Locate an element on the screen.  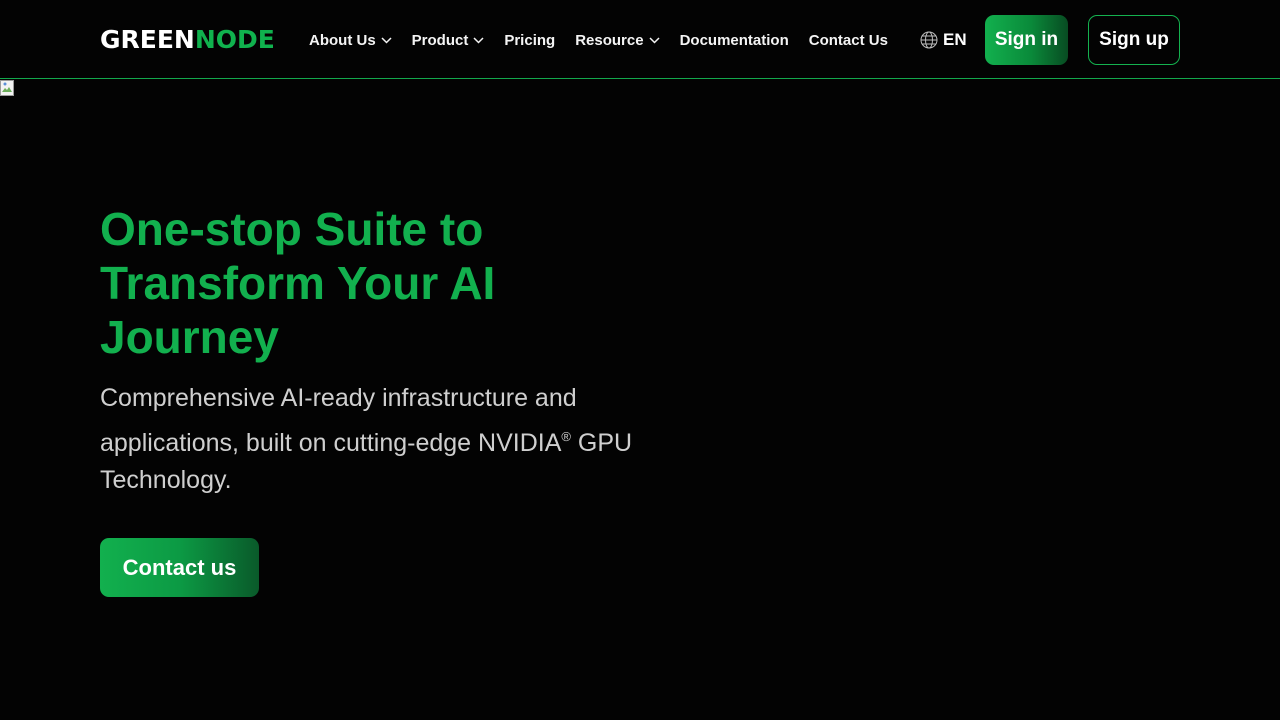
nav-item-resource: Resource is located at coordinates (617, 40).